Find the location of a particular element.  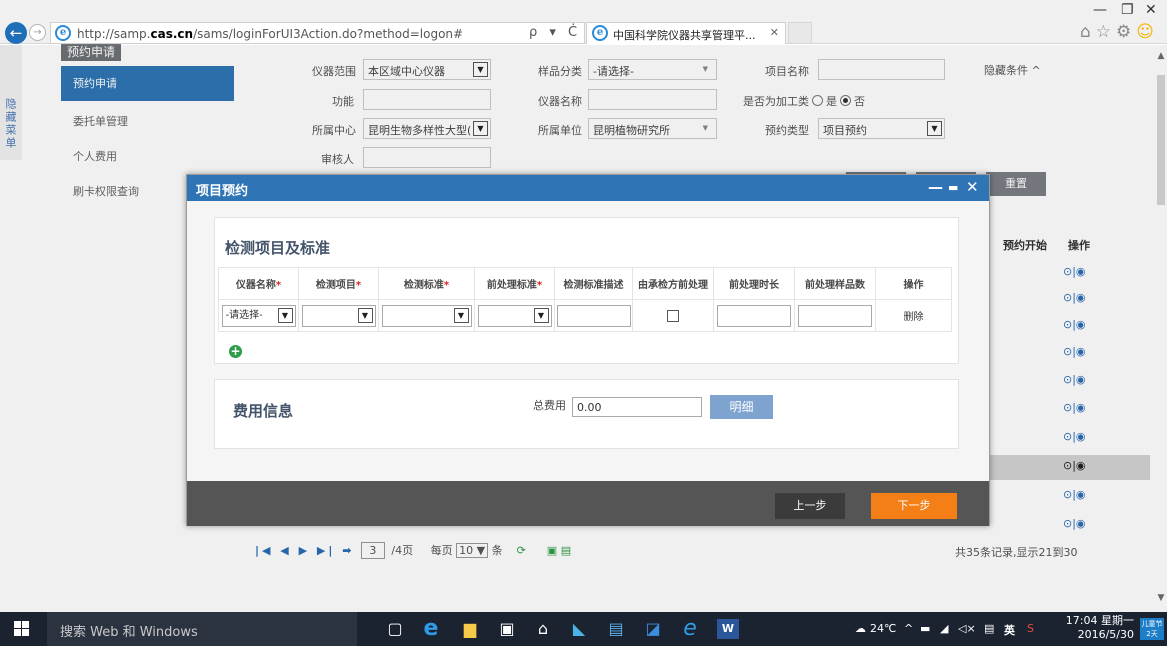

scroll-thumb is located at coordinates (1161, 140).